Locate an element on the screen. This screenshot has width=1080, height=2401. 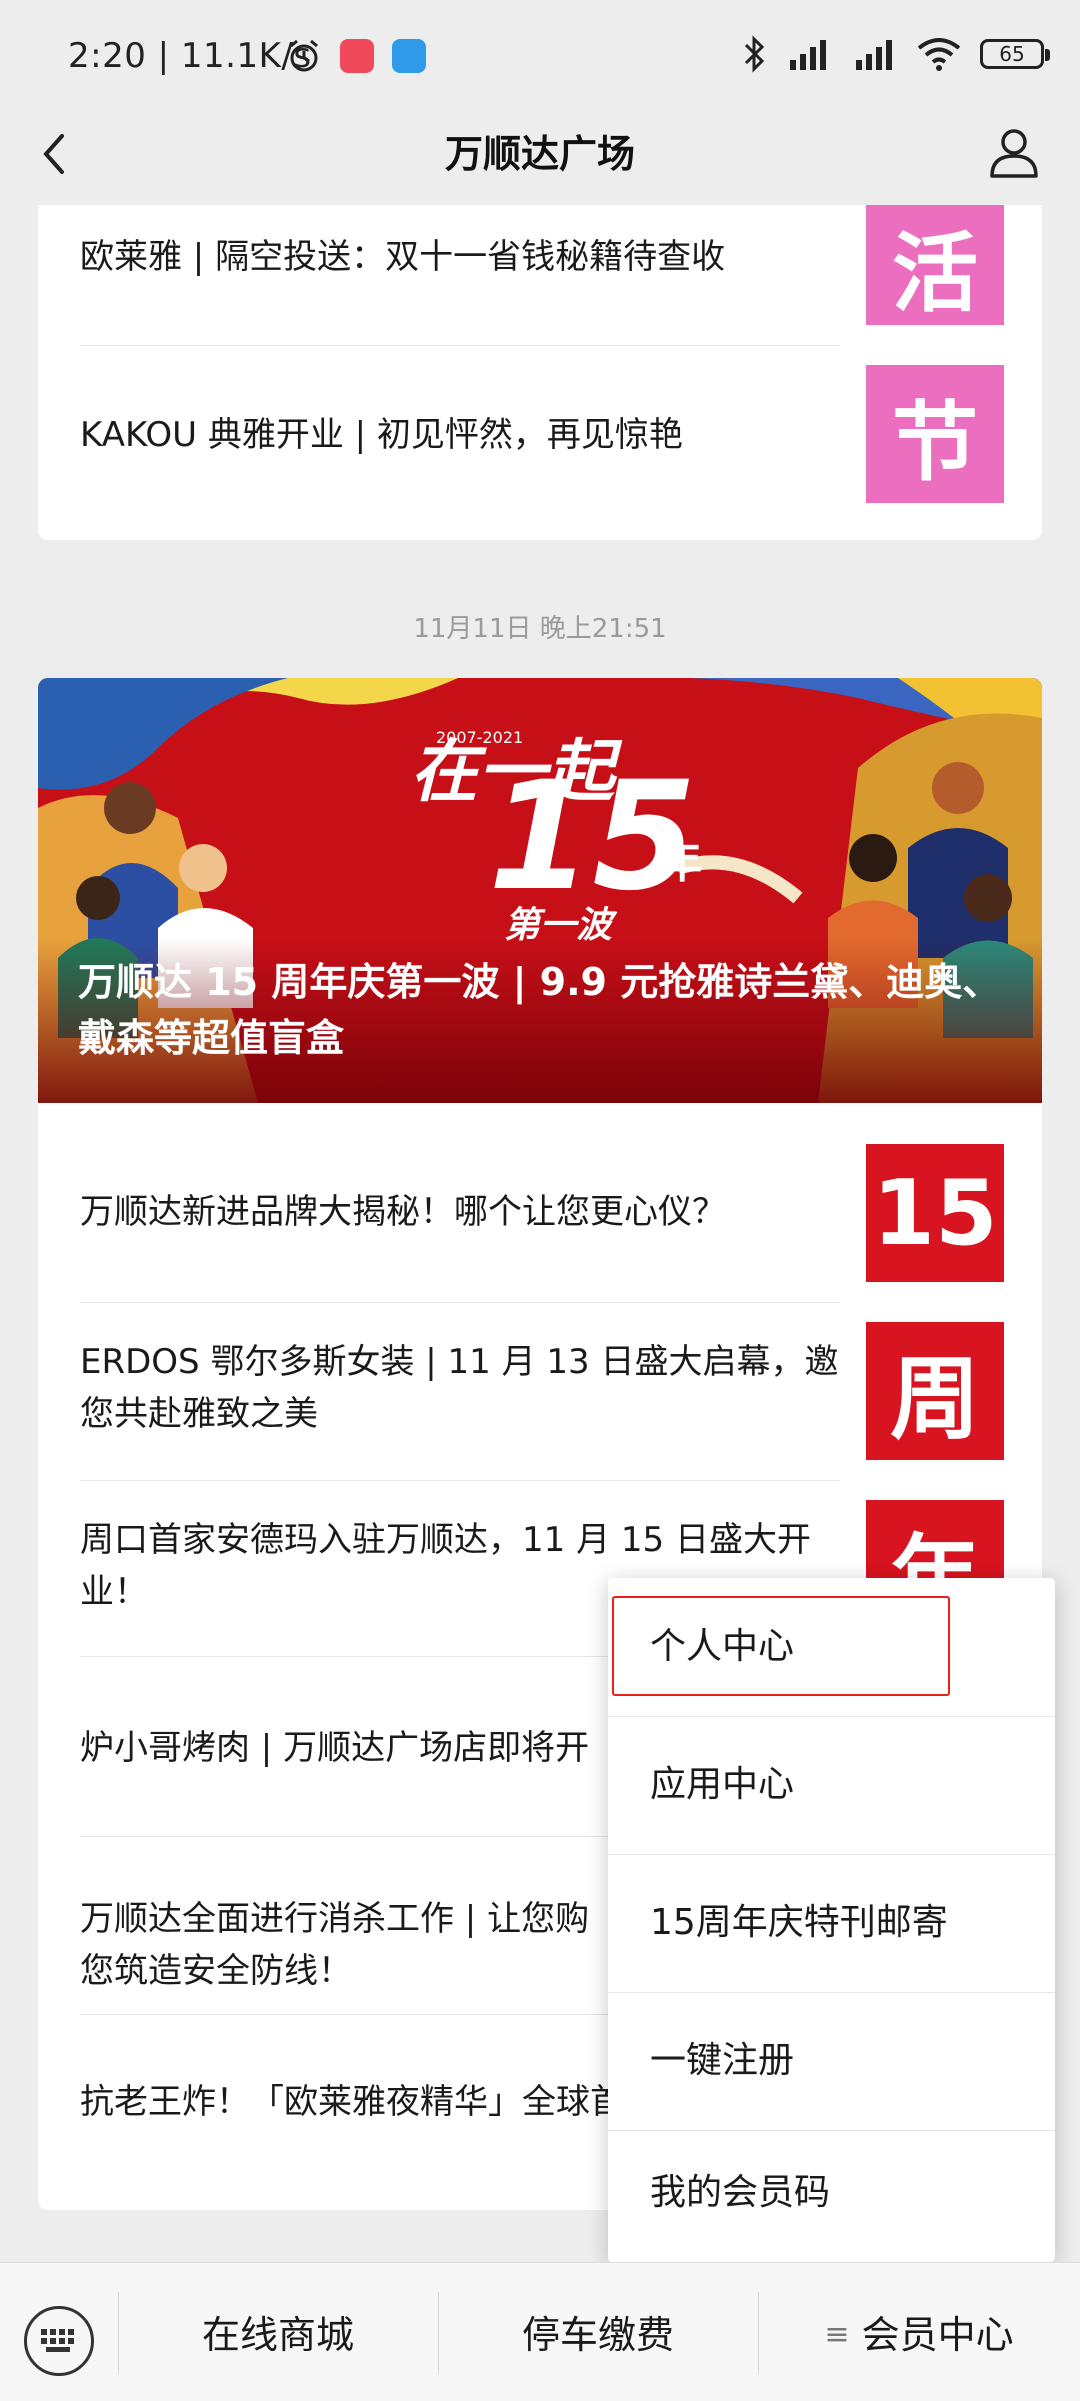
battery-indicator: 65 is located at coordinates (1015, 54).